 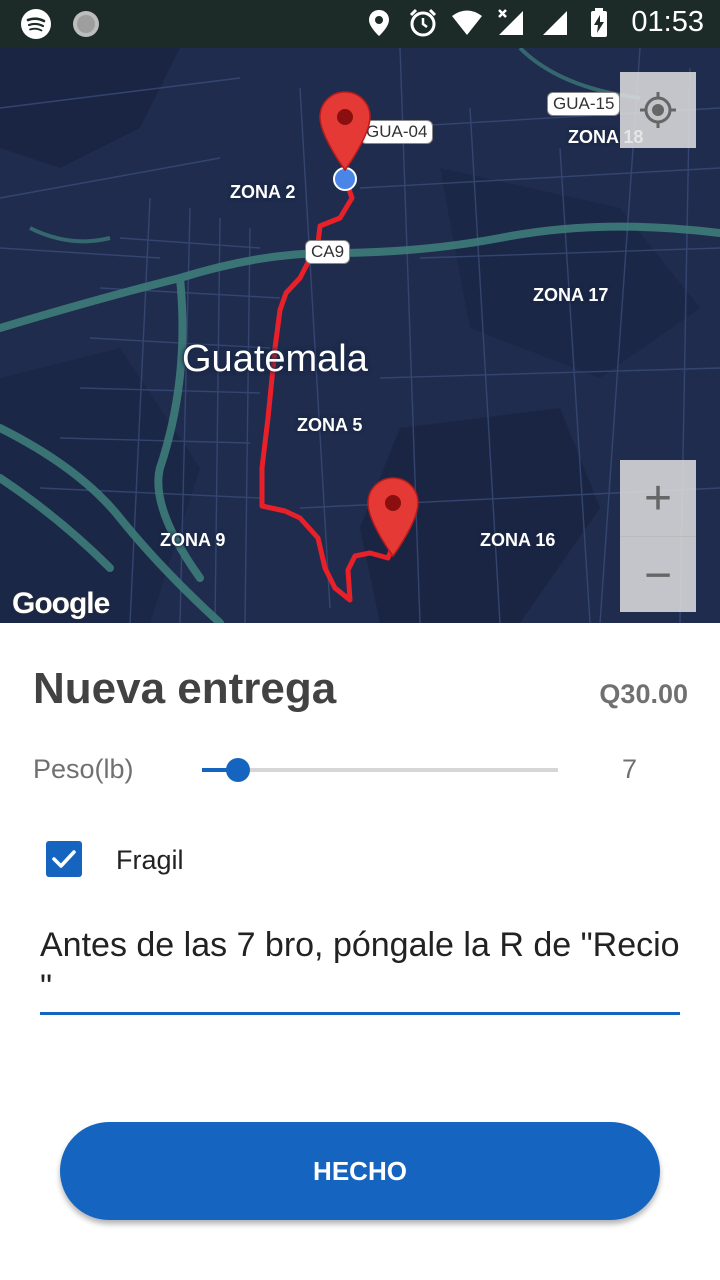 I want to click on weight-slider, so click(x=380, y=770).